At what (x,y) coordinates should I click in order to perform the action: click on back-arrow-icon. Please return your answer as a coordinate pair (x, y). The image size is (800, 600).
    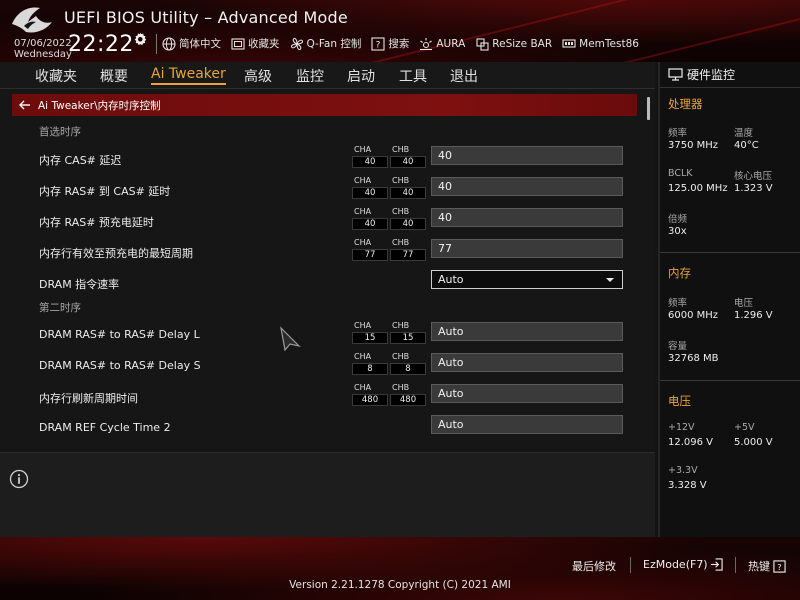
    Looking at the image, I should click on (25, 105).